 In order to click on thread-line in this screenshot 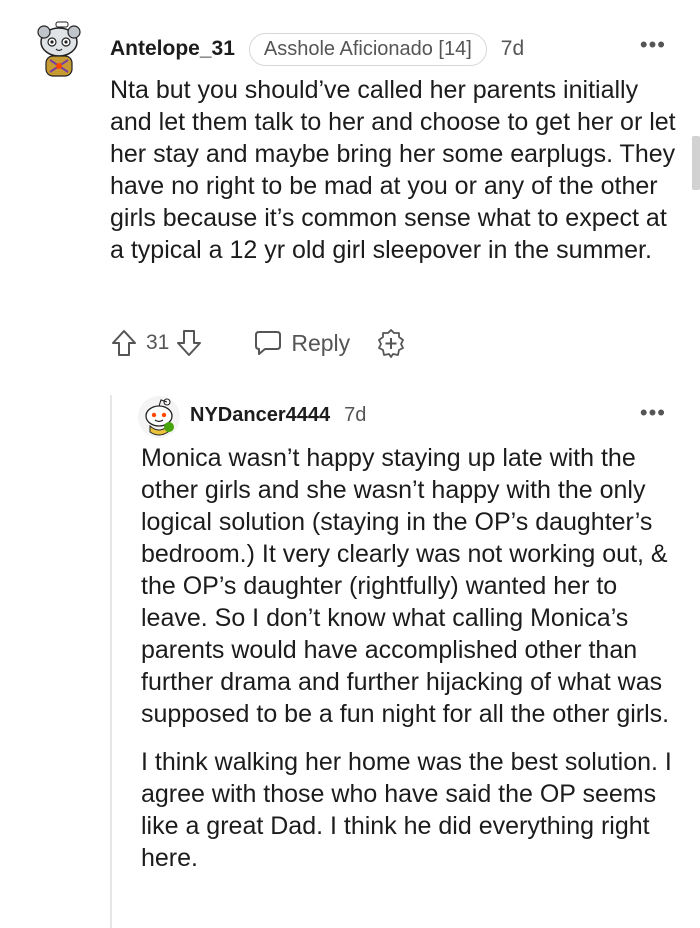, I will do `click(111, 661)`.